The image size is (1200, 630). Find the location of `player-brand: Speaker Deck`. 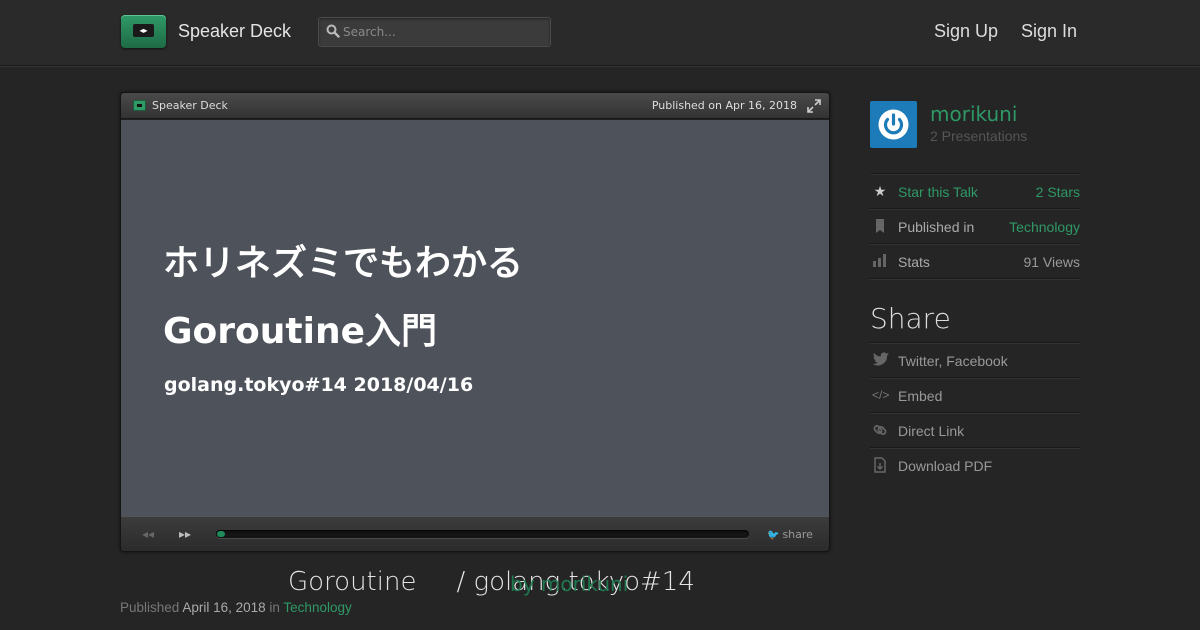

player-brand: Speaker Deck is located at coordinates (190, 105).